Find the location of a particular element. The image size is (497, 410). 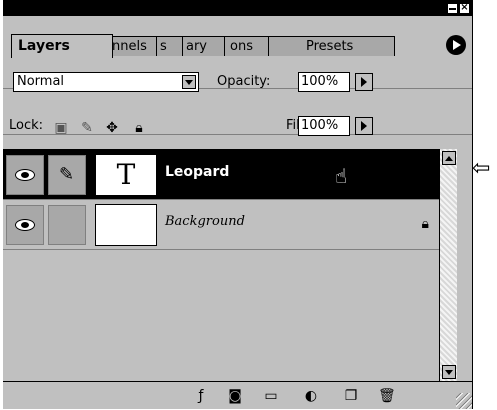

vertical-scrollbar is located at coordinates (448, 265).